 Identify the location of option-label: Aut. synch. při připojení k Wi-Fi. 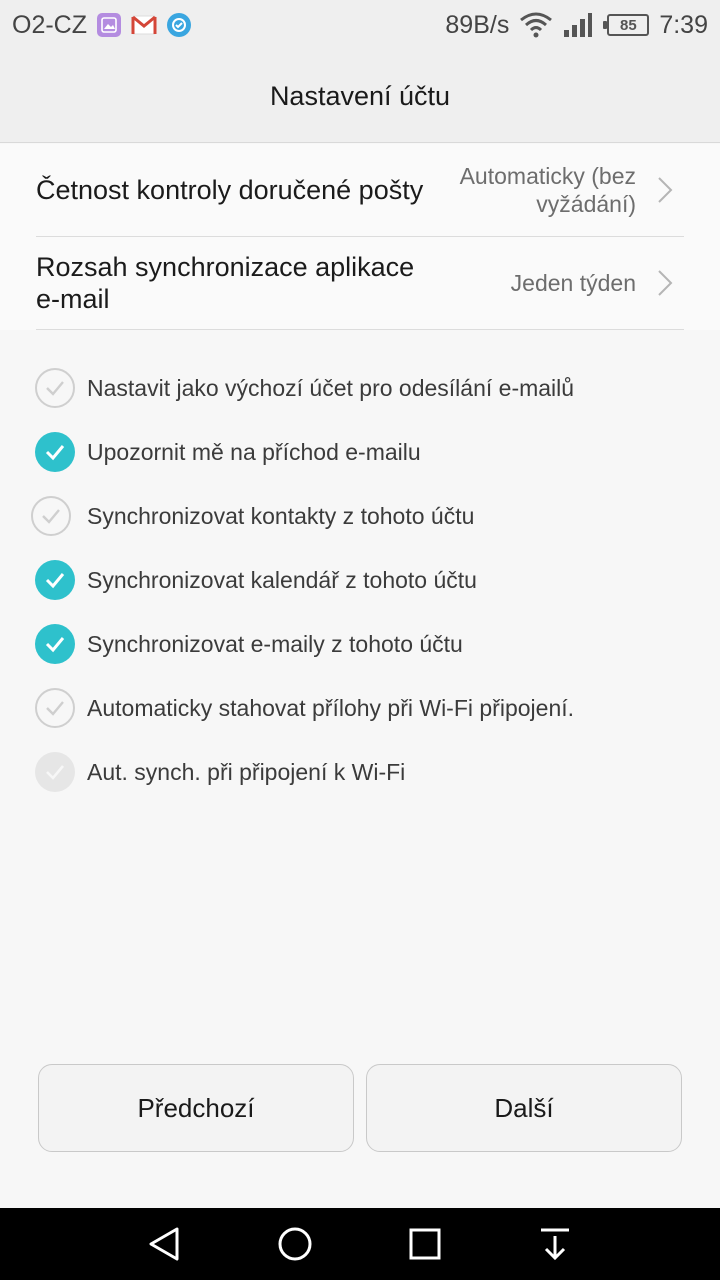
(246, 771).